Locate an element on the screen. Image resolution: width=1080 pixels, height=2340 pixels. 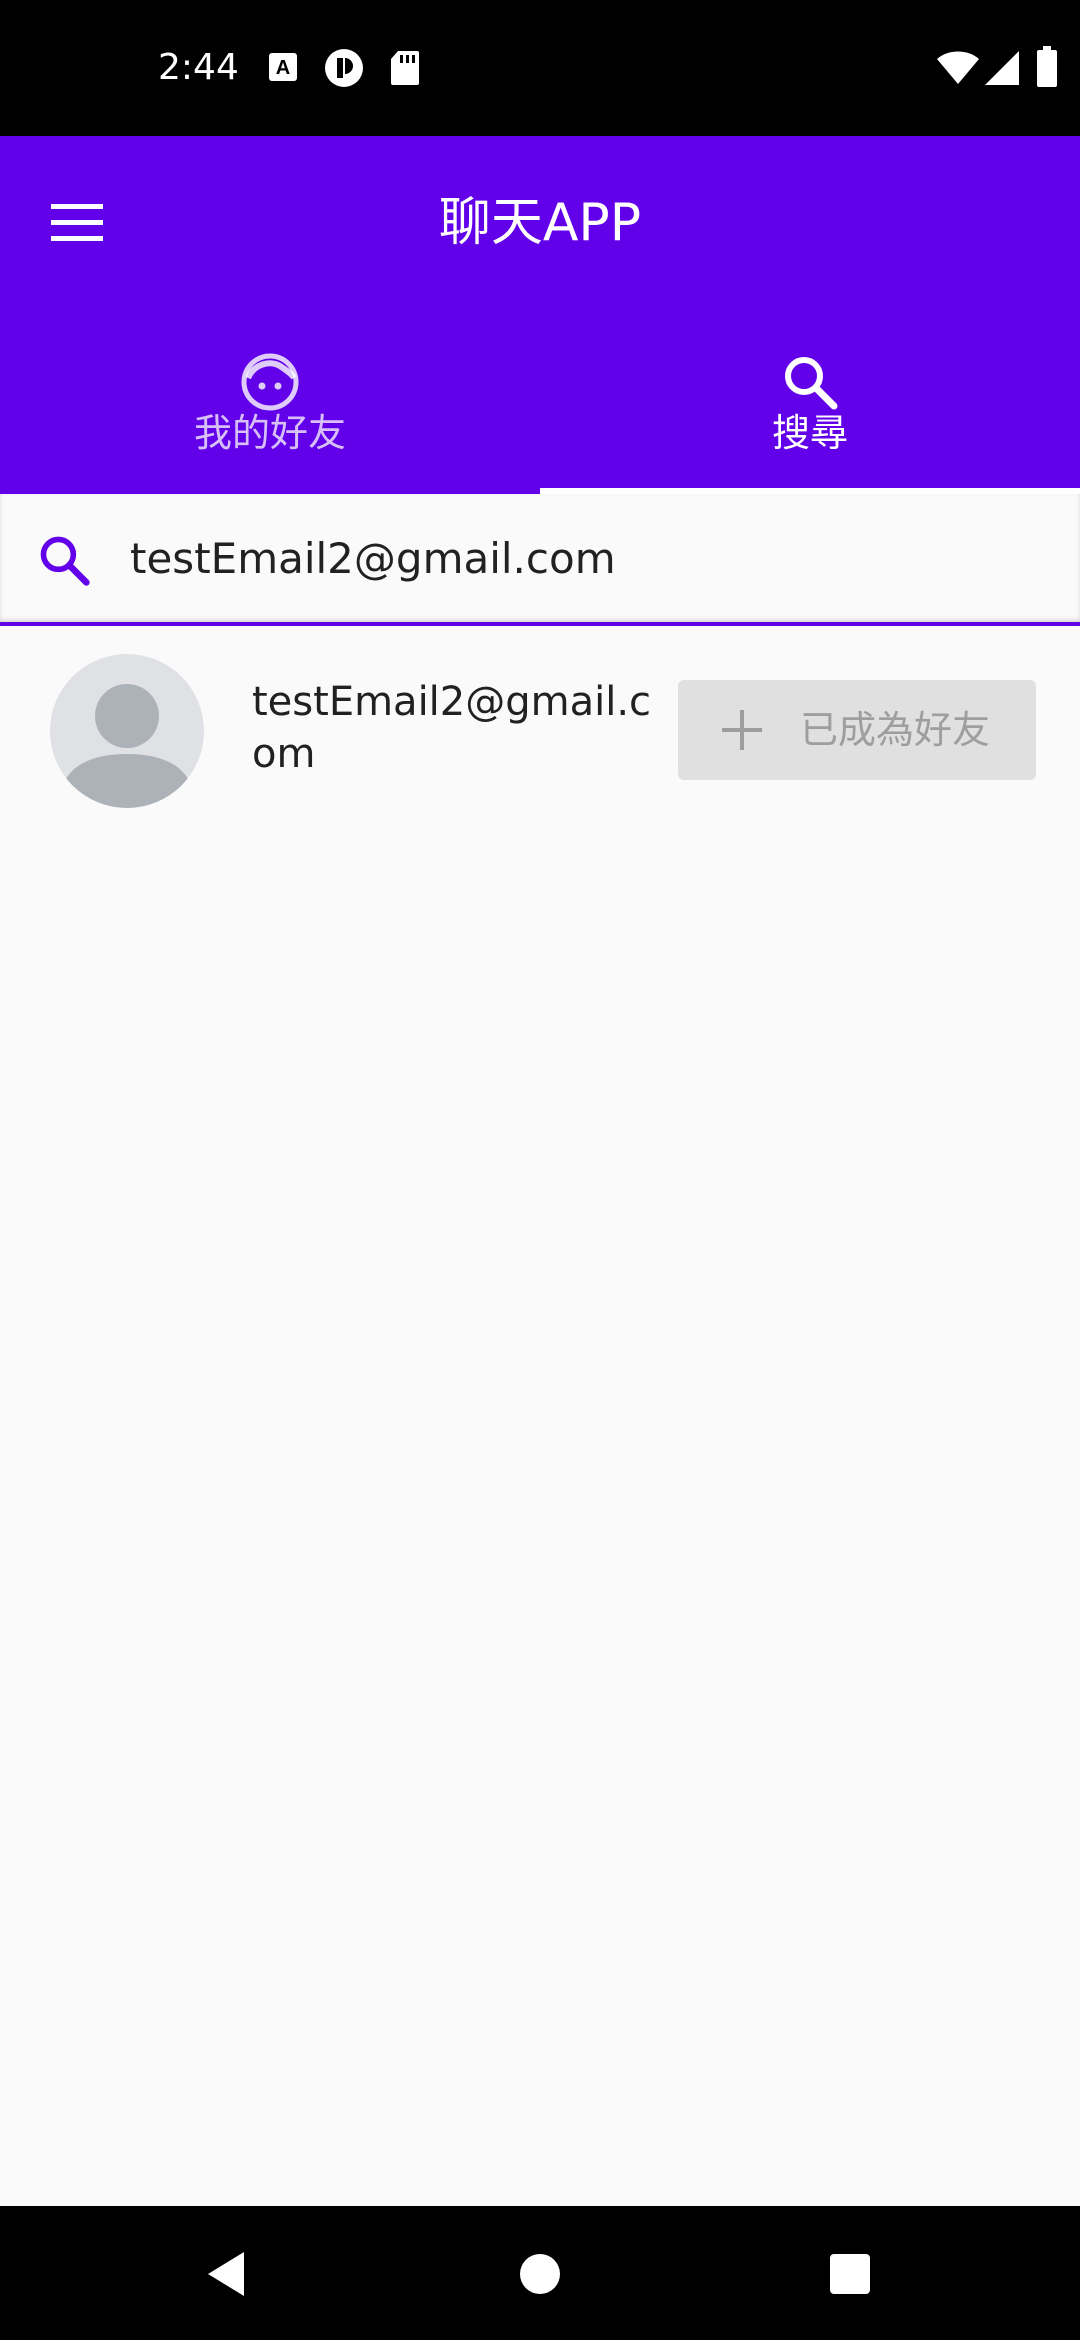
already-friends-label: 已成為好友 is located at coordinates (895, 730).